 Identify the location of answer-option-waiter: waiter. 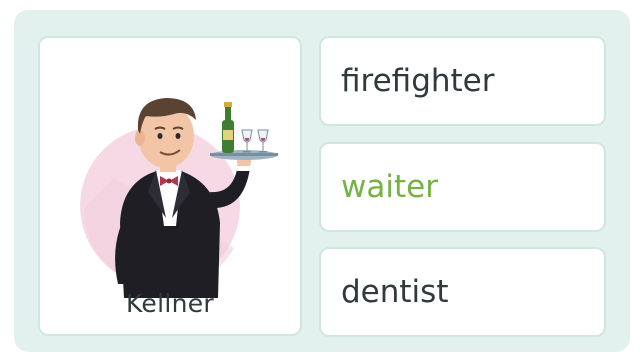
(462, 187).